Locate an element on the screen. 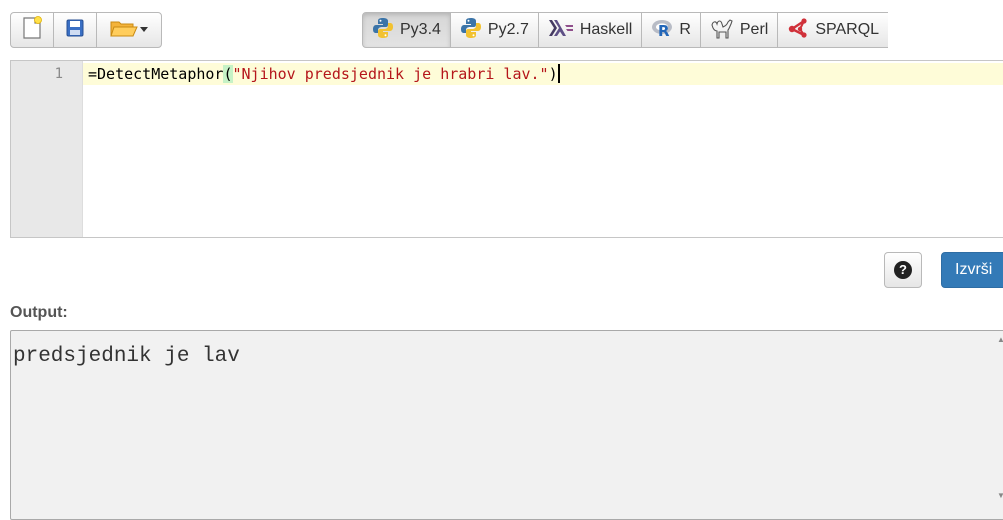  lang-label-py27: Py2.7 is located at coordinates (508, 29).